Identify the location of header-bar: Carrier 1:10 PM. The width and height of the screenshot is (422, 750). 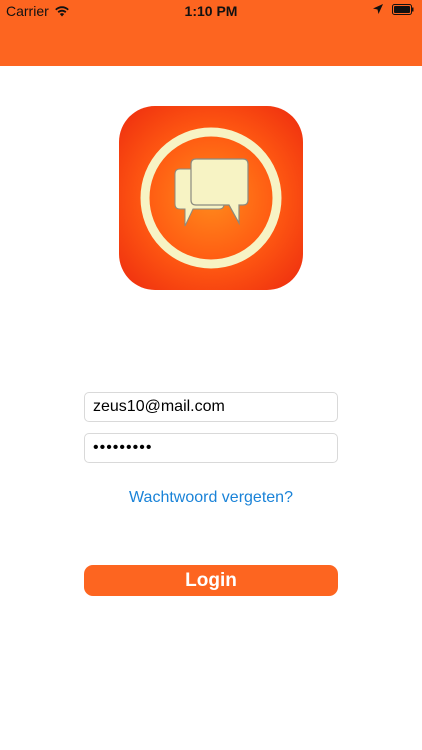
(211, 33).